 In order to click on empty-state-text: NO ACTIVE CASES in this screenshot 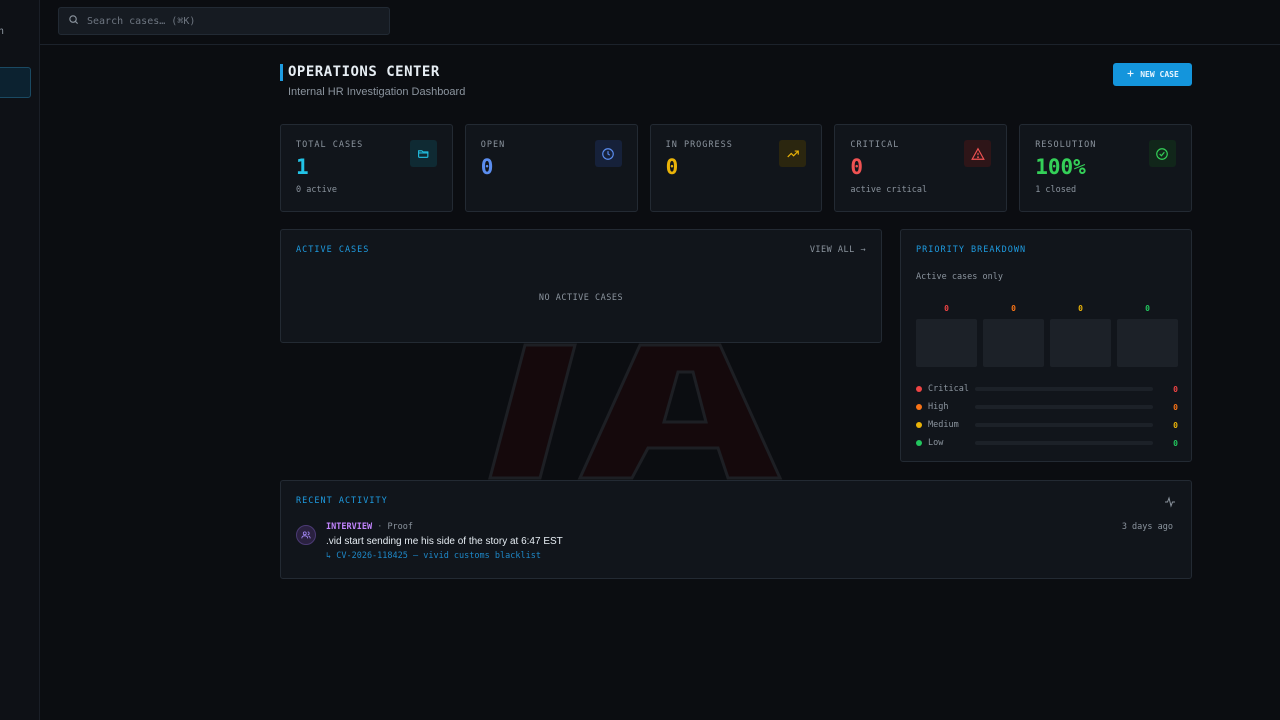, I will do `click(581, 298)`.